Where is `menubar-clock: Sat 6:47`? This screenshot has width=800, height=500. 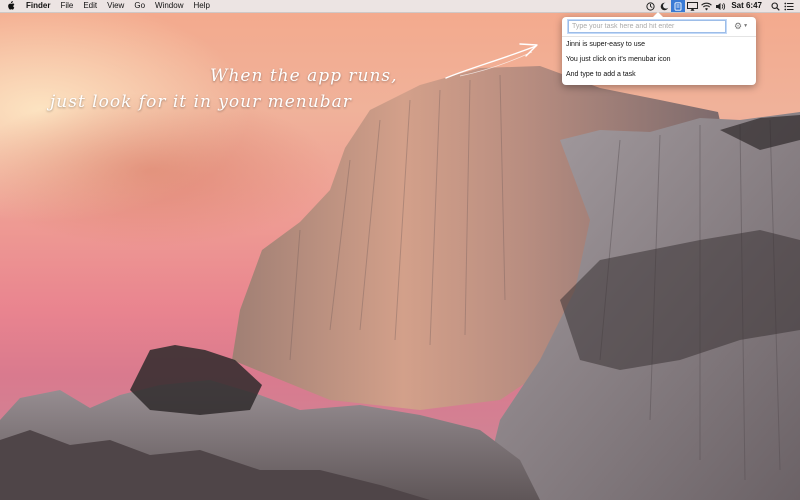 menubar-clock: Sat 6:47 is located at coordinates (747, 6).